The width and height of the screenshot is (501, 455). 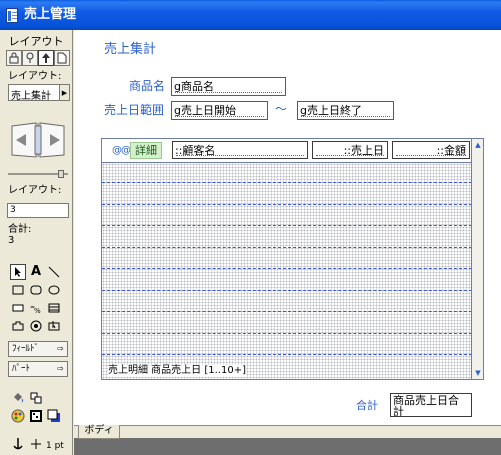 I want to click on rounded-rect-tool-icon, so click(x=36, y=290).